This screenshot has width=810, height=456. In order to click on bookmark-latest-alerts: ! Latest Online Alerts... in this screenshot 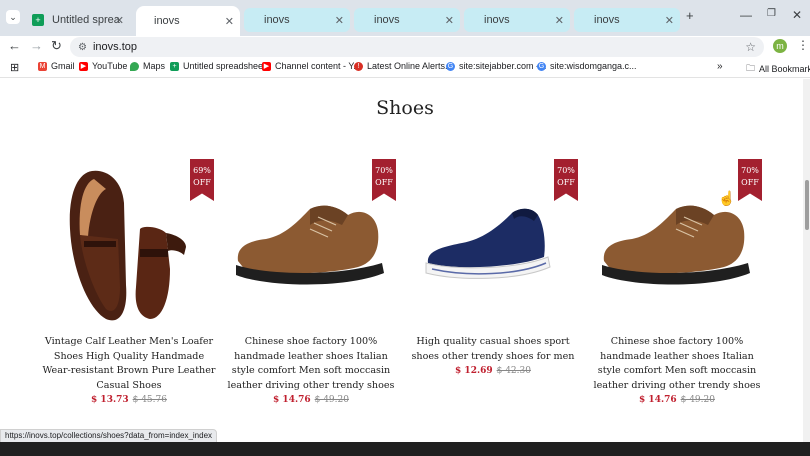, I will do `click(403, 66)`.